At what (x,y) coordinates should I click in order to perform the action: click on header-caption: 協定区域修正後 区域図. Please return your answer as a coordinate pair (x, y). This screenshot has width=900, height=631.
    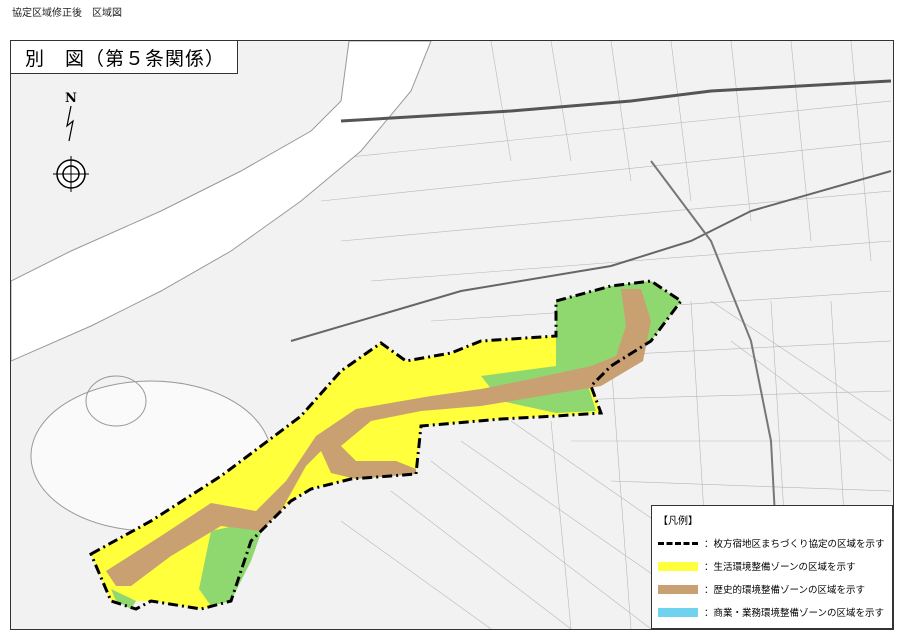
    Looking at the image, I should click on (67, 13).